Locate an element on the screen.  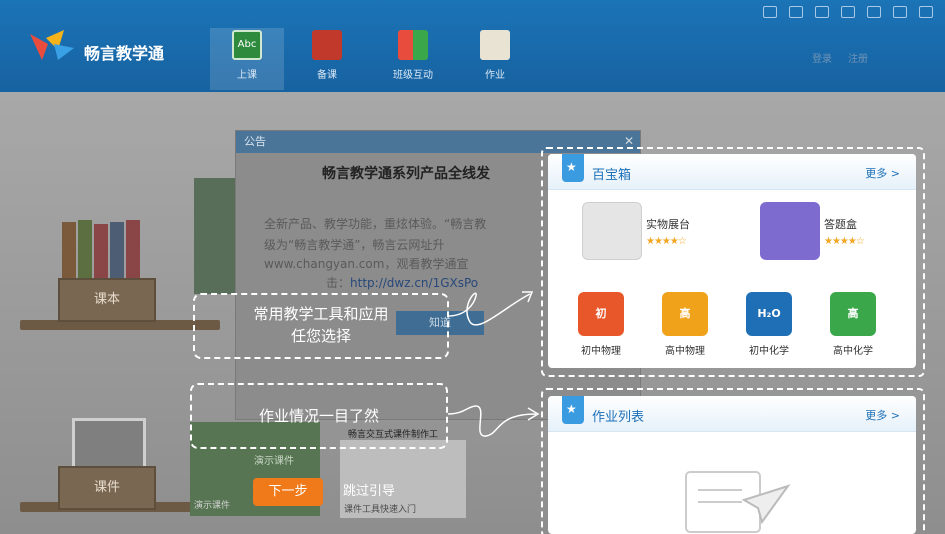
textbook-box: 课本 is located at coordinates (107, 300).